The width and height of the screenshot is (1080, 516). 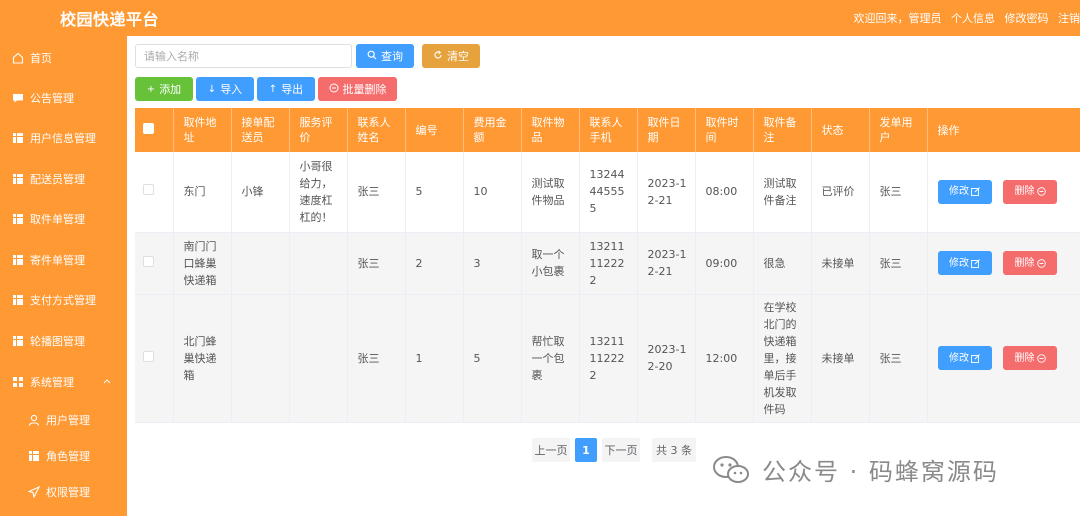 What do you see at coordinates (840, 358) in the screenshot?
I see `table-cell: 未接单` at bounding box center [840, 358].